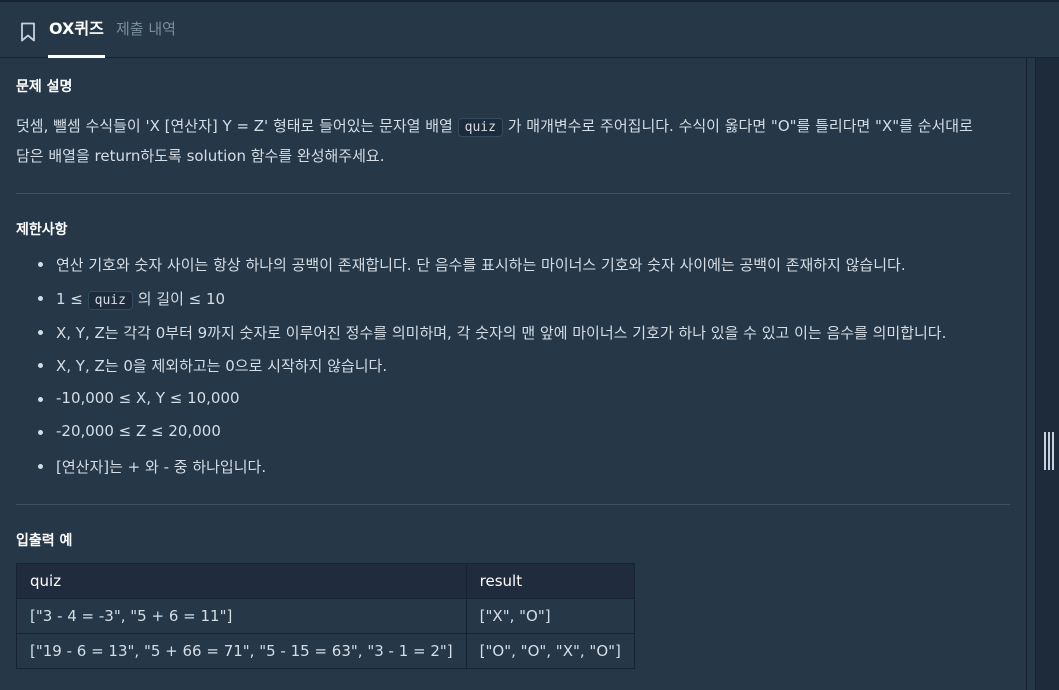  I want to click on tab-submission-history: 제출 내역, so click(146, 30).